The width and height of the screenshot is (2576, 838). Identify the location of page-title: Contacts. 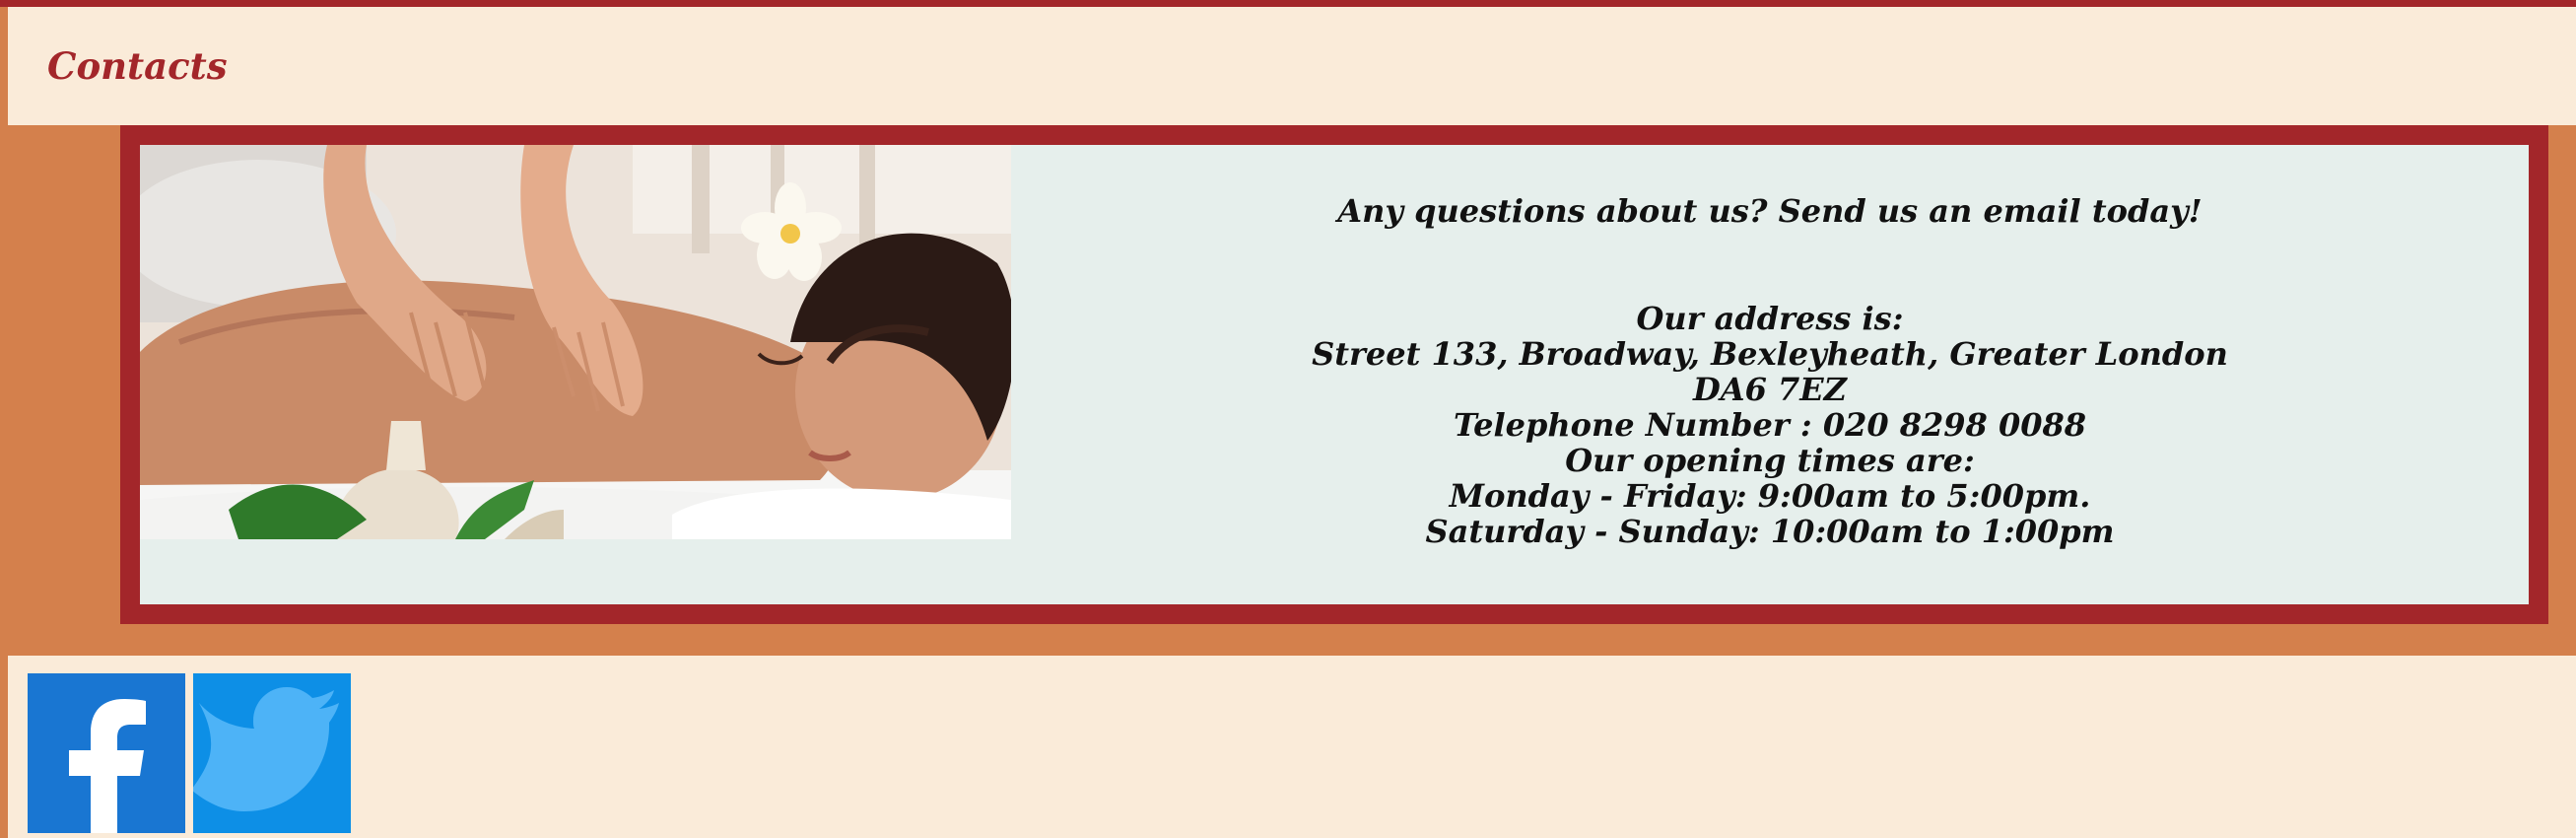
(137, 66).